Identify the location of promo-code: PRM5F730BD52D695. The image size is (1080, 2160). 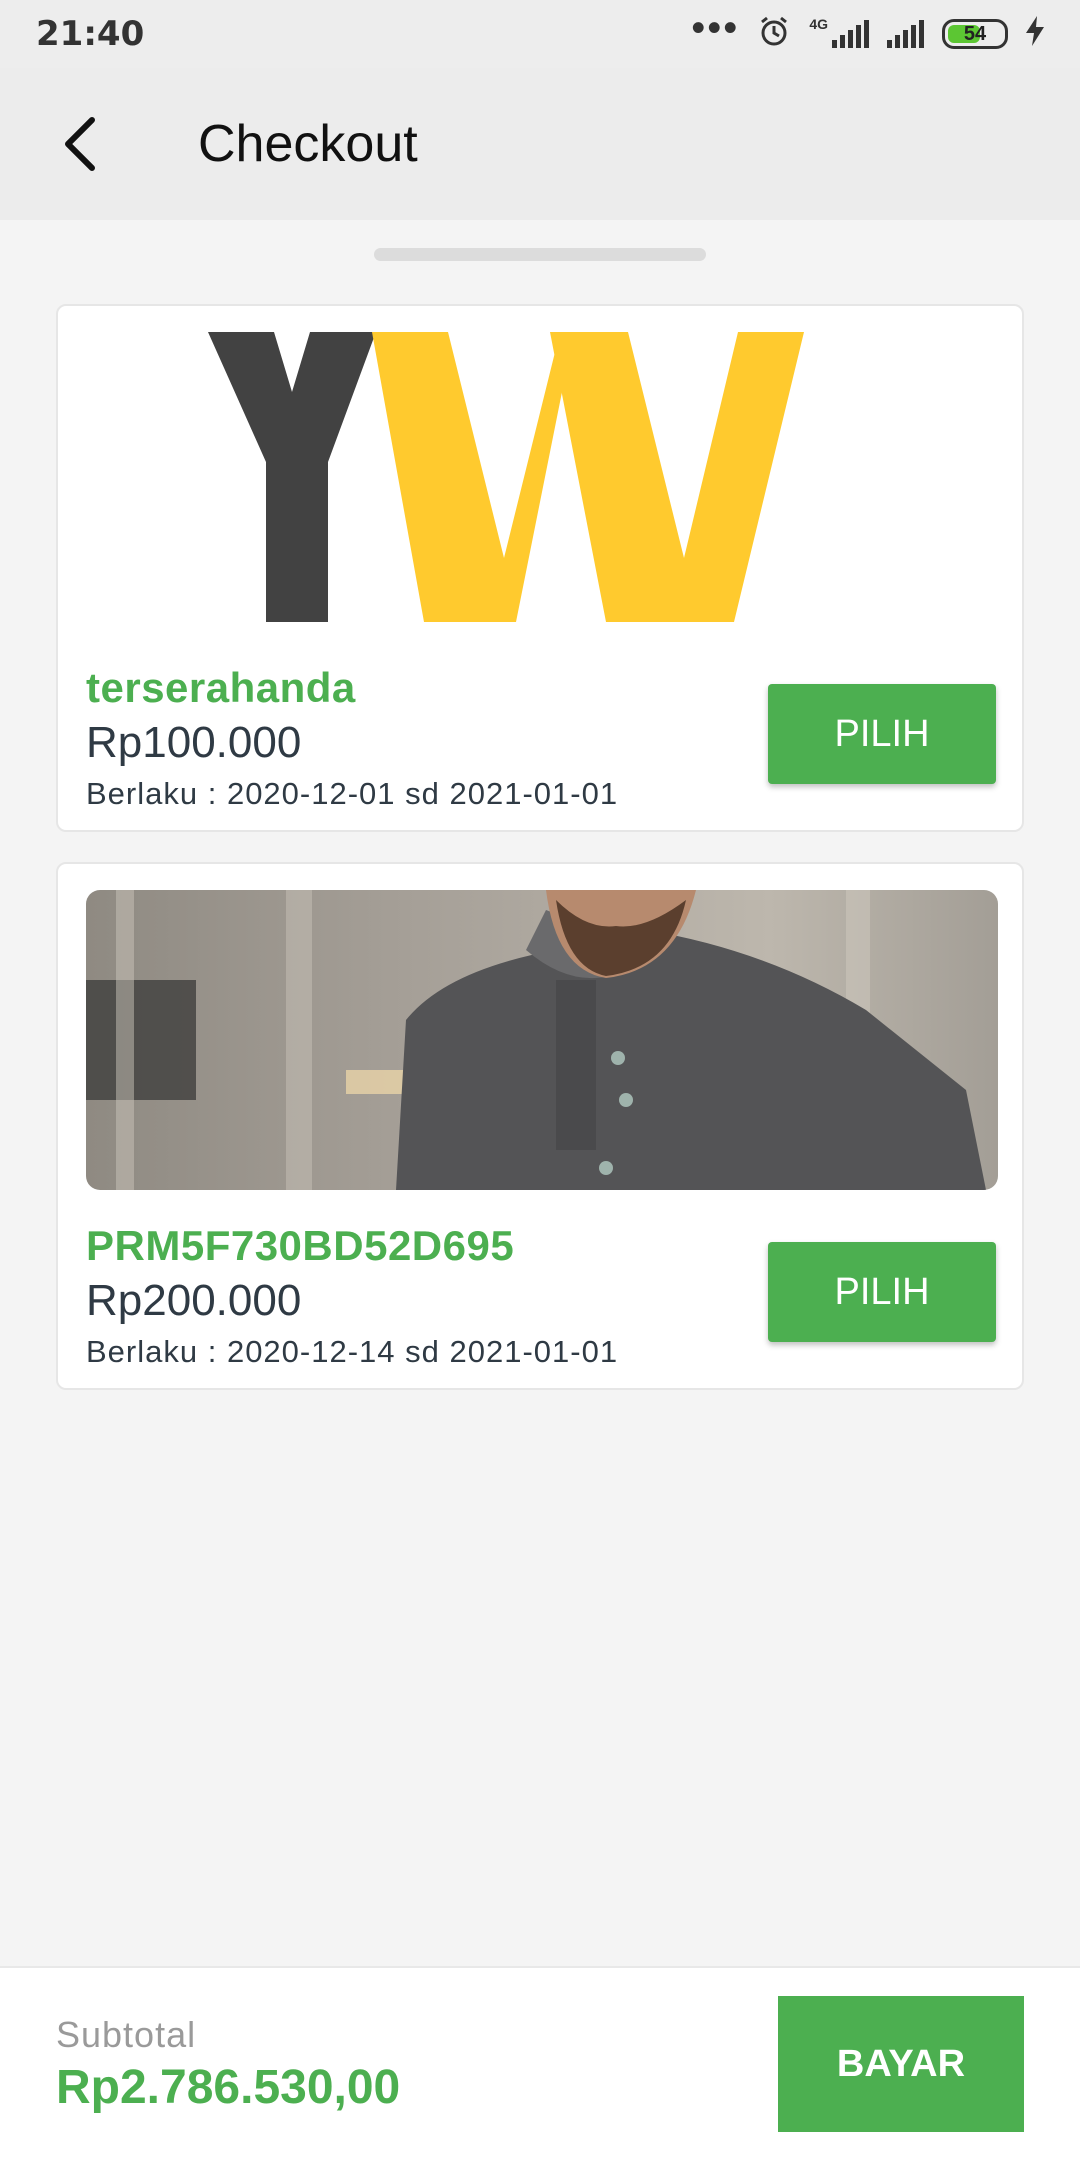
(300, 1245).